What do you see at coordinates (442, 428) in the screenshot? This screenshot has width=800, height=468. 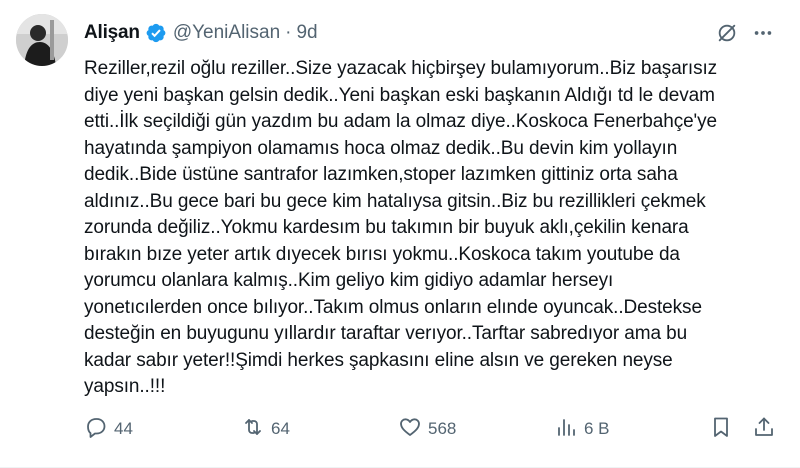 I see `like-count: 568` at bounding box center [442, 428].